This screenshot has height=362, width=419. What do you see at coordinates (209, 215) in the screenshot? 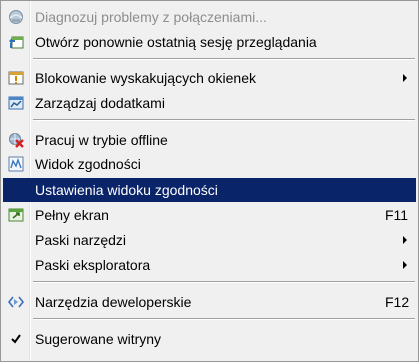
I see `menu-item-fullscreen: Pełny ekran F11` at bounding box center [209, 215].